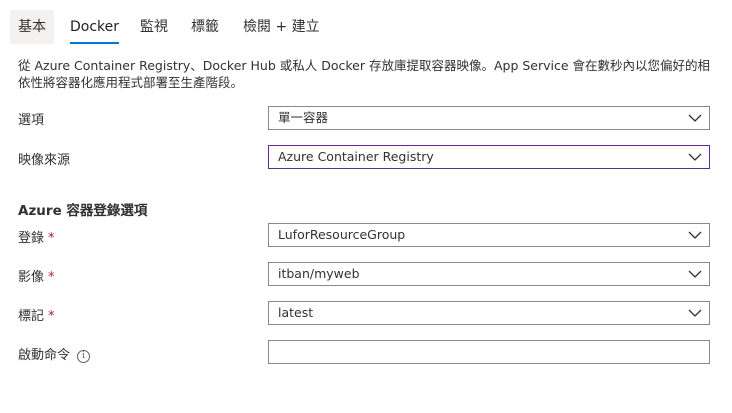  Describe the element at coordinates (205, 27) in the screenshot. I see `tab-tags: 標籤` at that location.